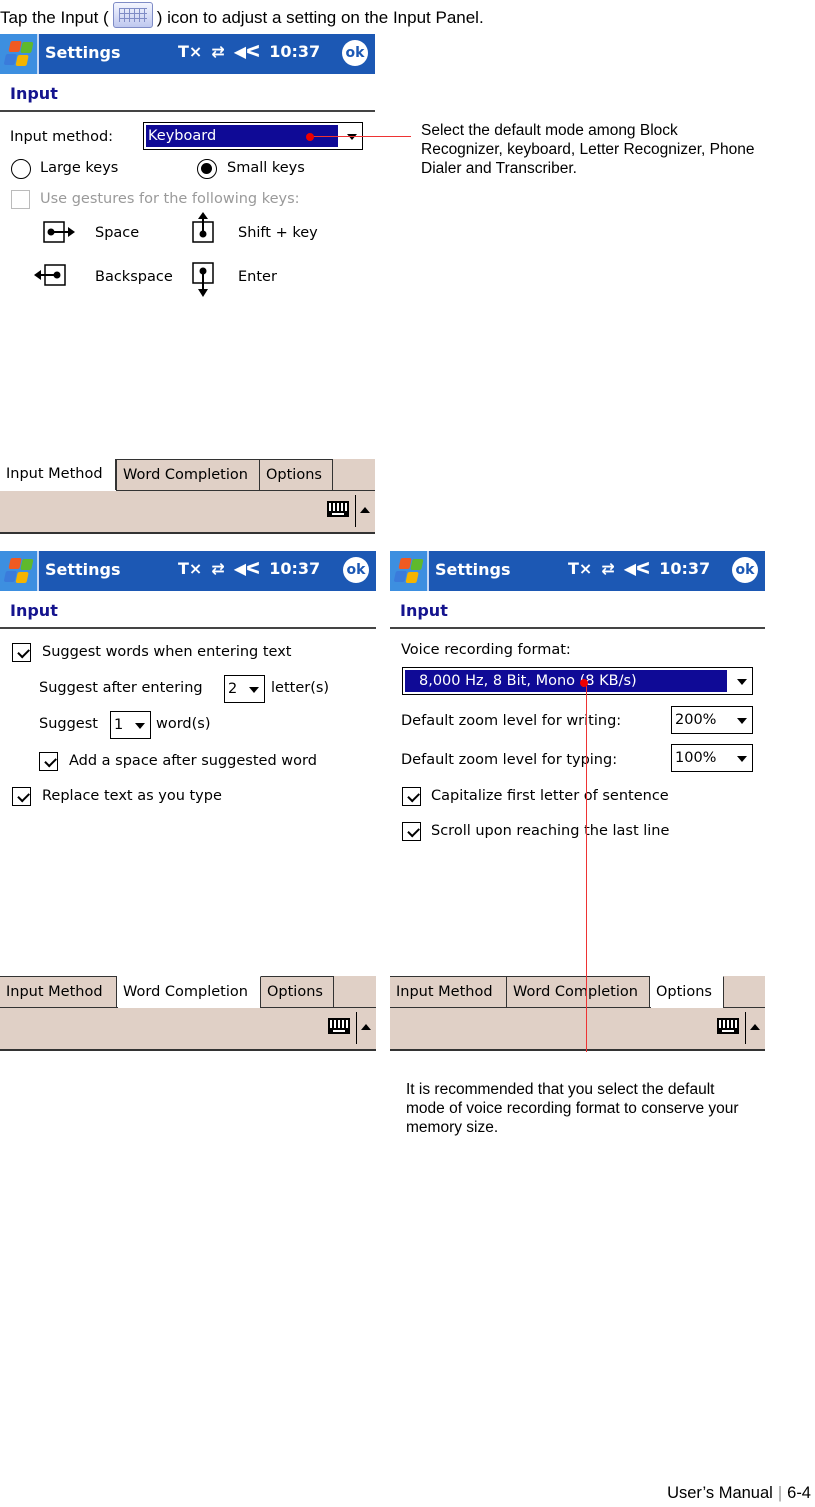 This screenshot has height=1507, width=815. I want to click on large-keys-radio, so click(21, 169).